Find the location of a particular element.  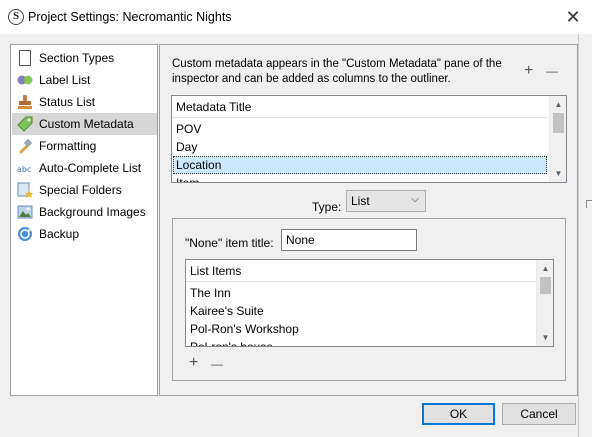

metadata-scrollbar: ▲ ▼ is located at coordinates (557, 139).